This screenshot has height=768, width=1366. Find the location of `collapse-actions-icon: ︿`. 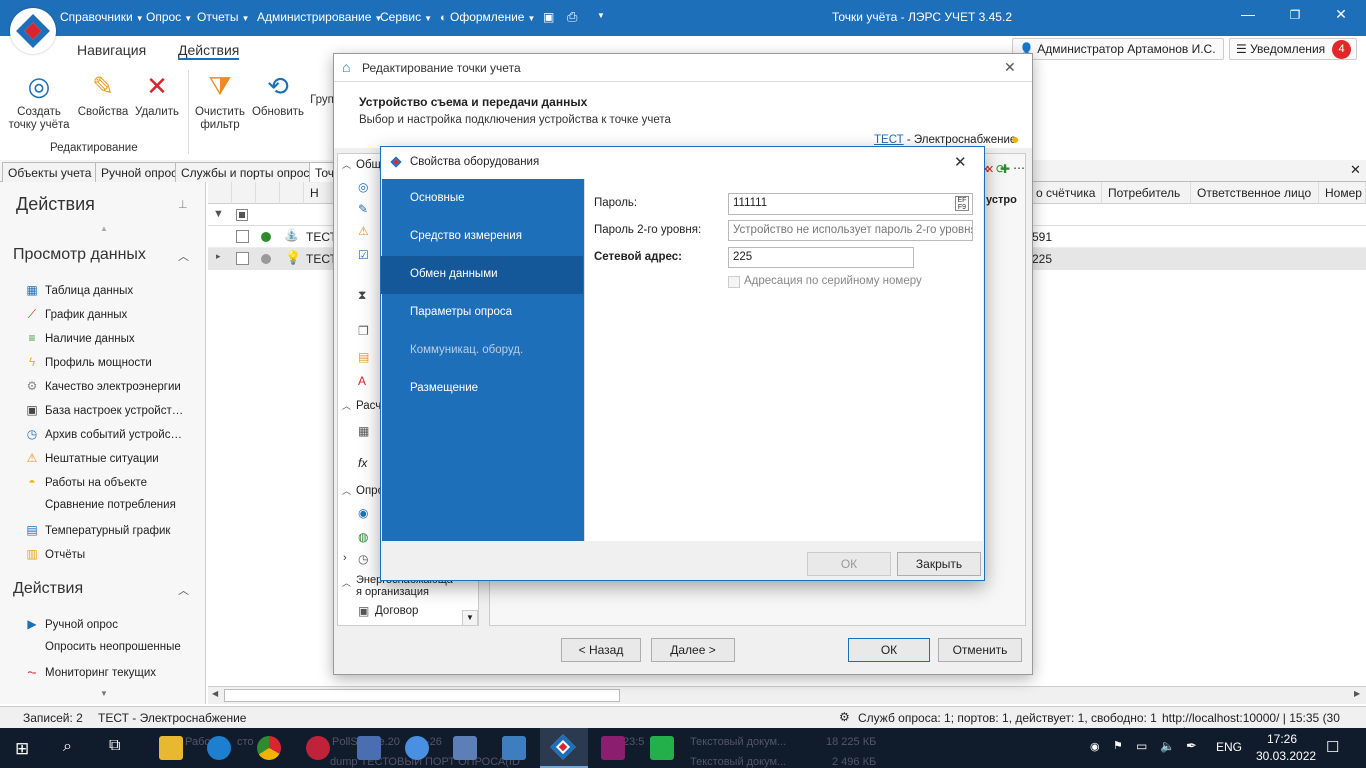

collapse-actions-icon: ︿ is located at coordinates (183, 590).